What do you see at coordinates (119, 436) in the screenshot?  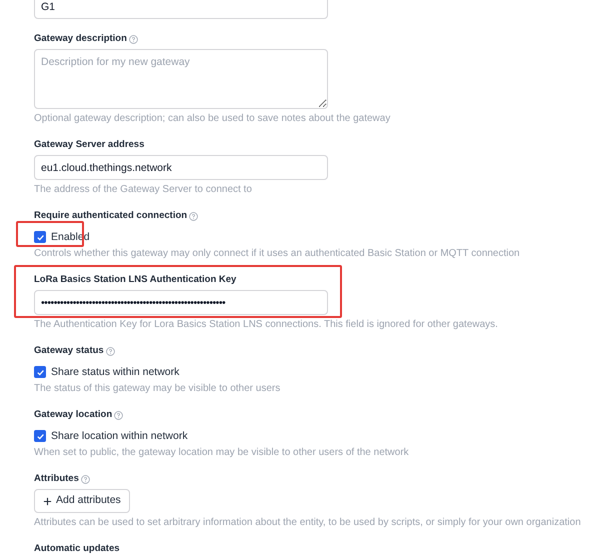 I see `checkbox-label: Share location within network` at bounding box center [119, 436].